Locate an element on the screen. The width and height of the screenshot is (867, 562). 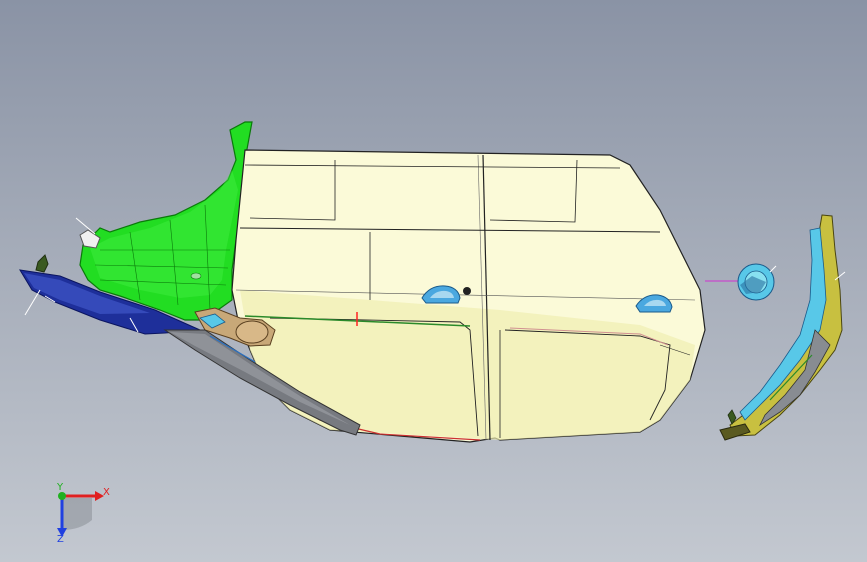
axis-y-label: Y is located at coordinates (60, 487).